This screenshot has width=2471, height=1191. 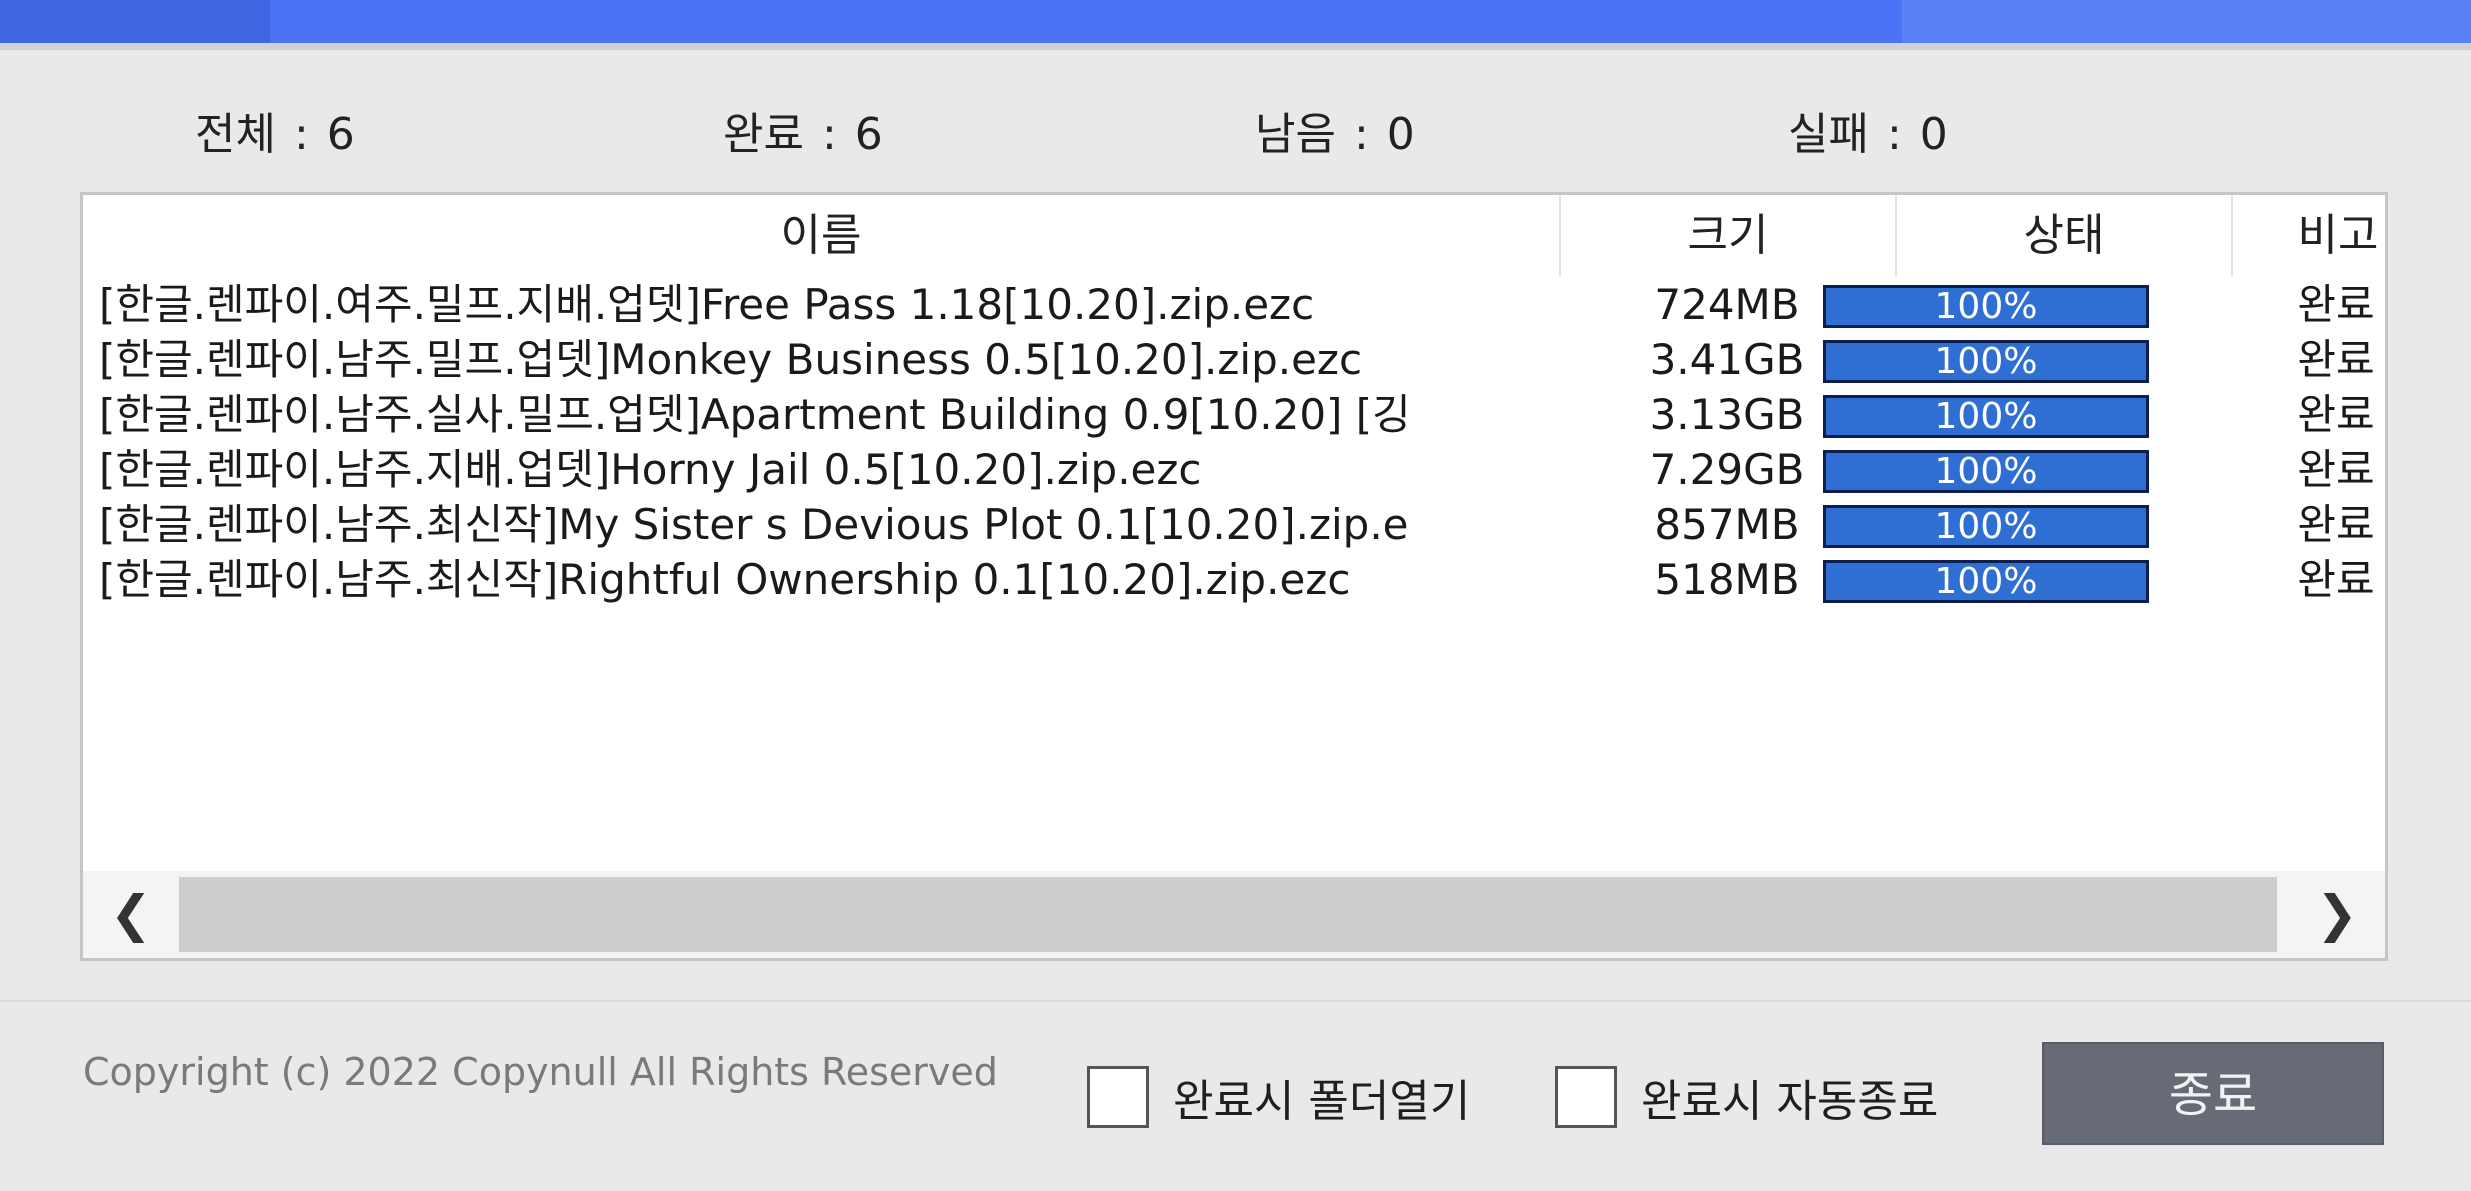 What do you see at coordinates (821, 236) in the screenshot?
I see `column-header-name: 이름` at bounding box center [821, 236].